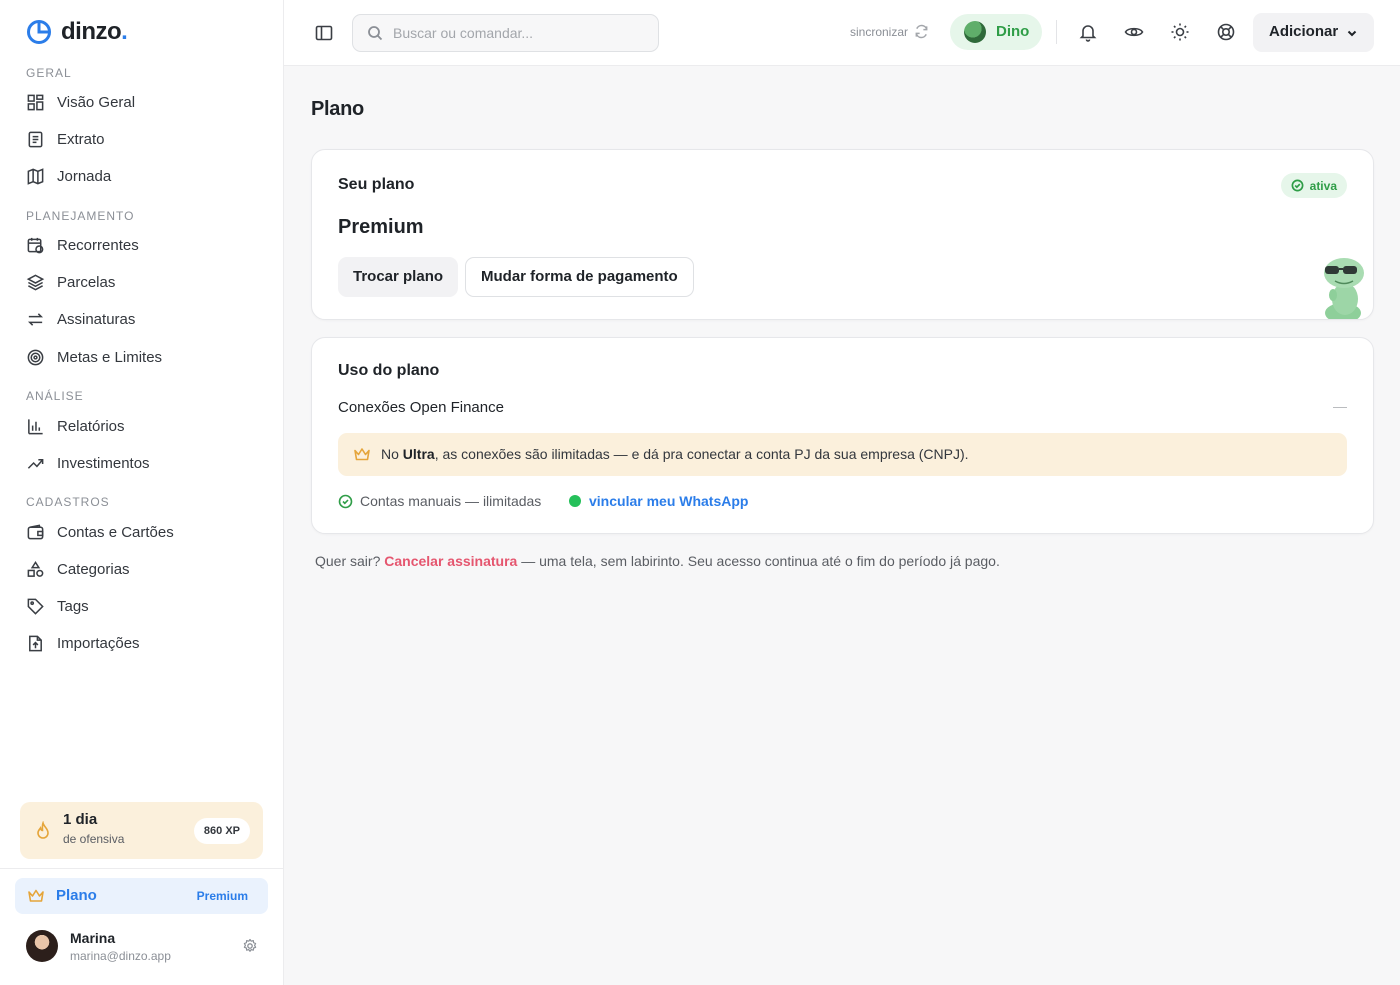  Describe the element at coordinates (35, 357) in the screenshot. I see `target-icon` at that location.